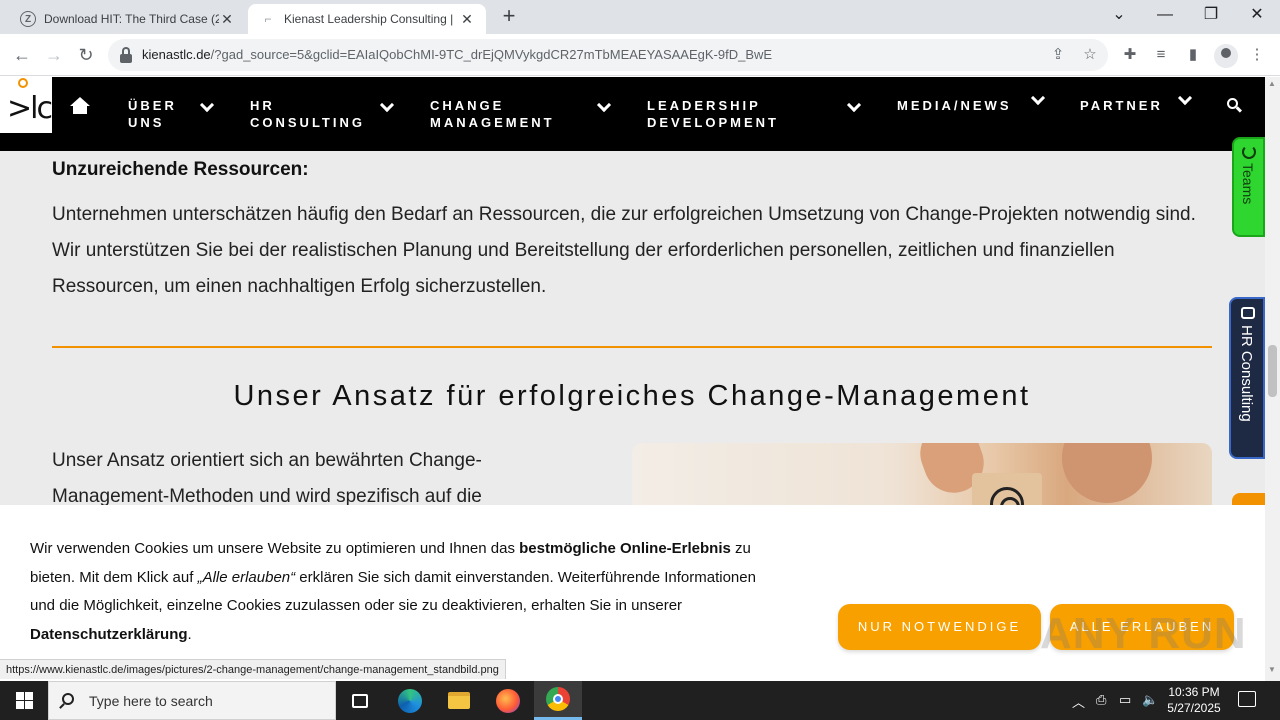 Image resolution: width=1280 pixels, height=720 pixels. I want to click on teams-side-tab: Teams, so click(1248, 187).